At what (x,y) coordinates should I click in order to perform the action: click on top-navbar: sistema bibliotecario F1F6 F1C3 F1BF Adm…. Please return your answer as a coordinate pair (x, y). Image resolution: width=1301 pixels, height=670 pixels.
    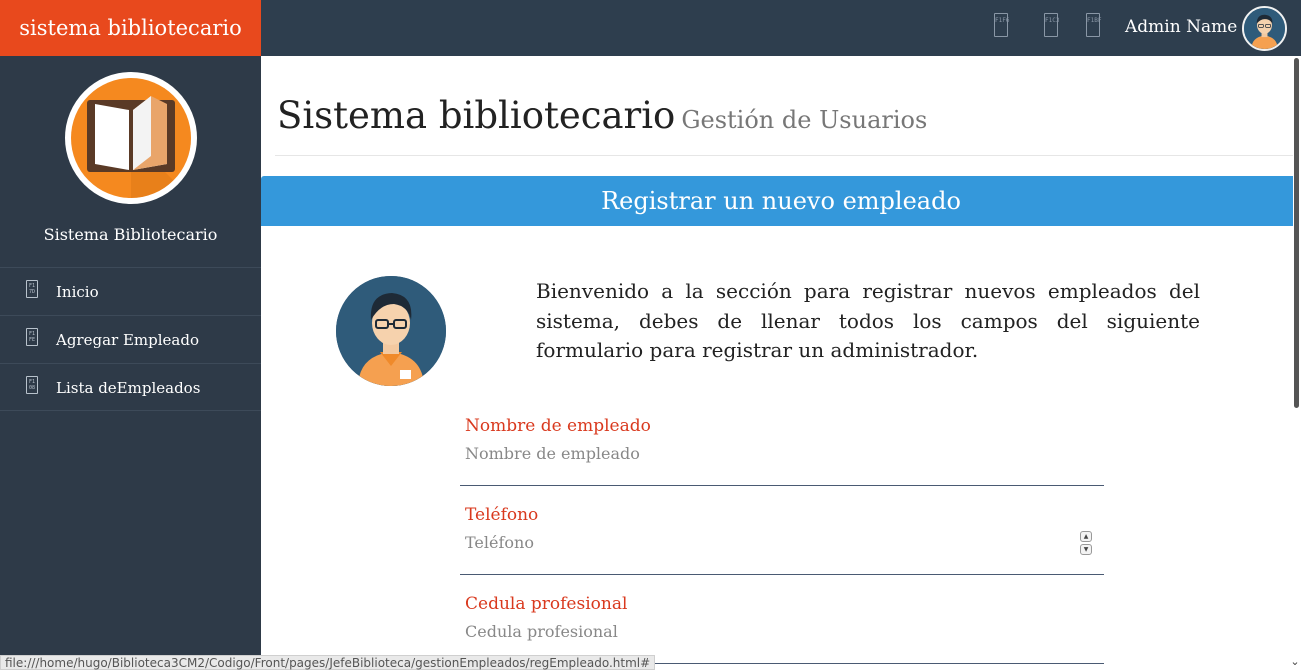
    Looking at the image, I should click on (650, 28).